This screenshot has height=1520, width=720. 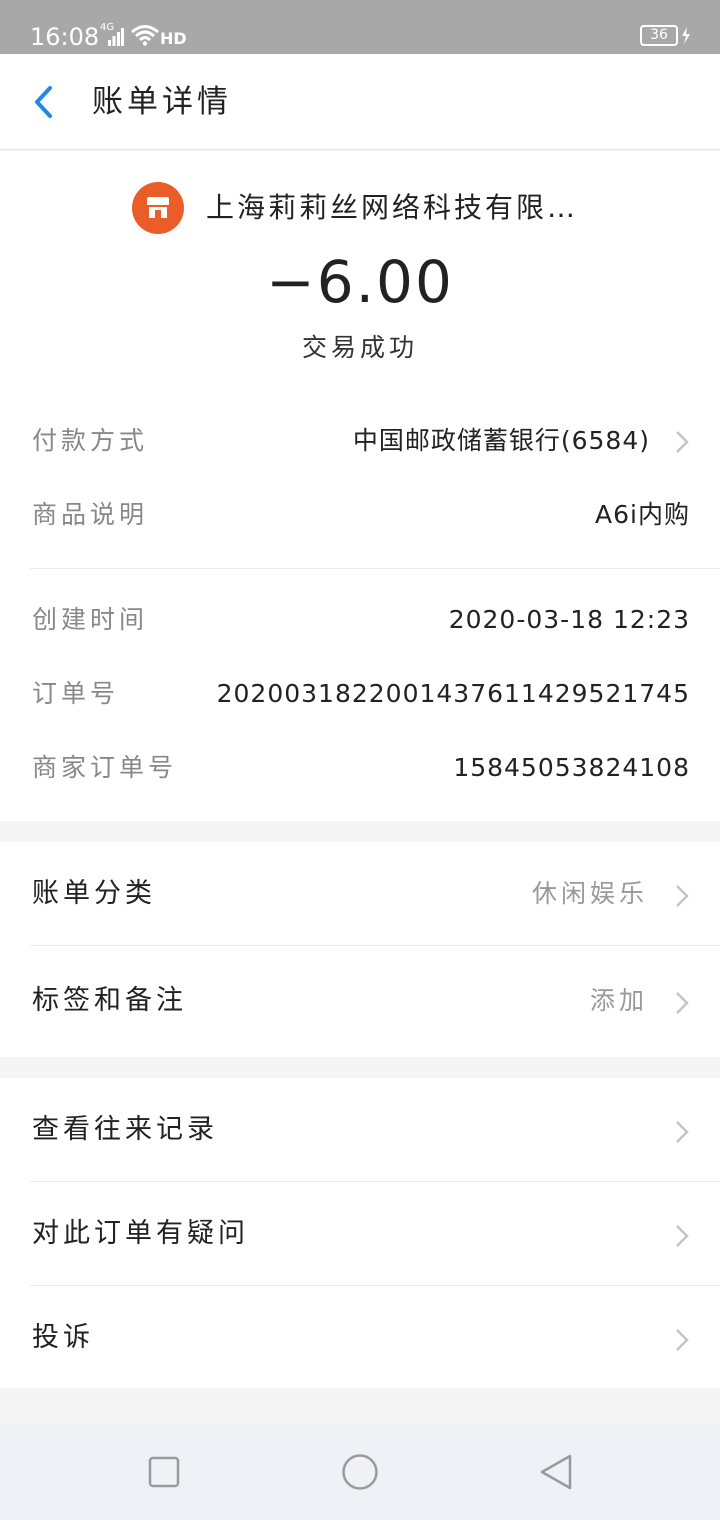 I want to click on home-icon, so click(x=360, y=1472).